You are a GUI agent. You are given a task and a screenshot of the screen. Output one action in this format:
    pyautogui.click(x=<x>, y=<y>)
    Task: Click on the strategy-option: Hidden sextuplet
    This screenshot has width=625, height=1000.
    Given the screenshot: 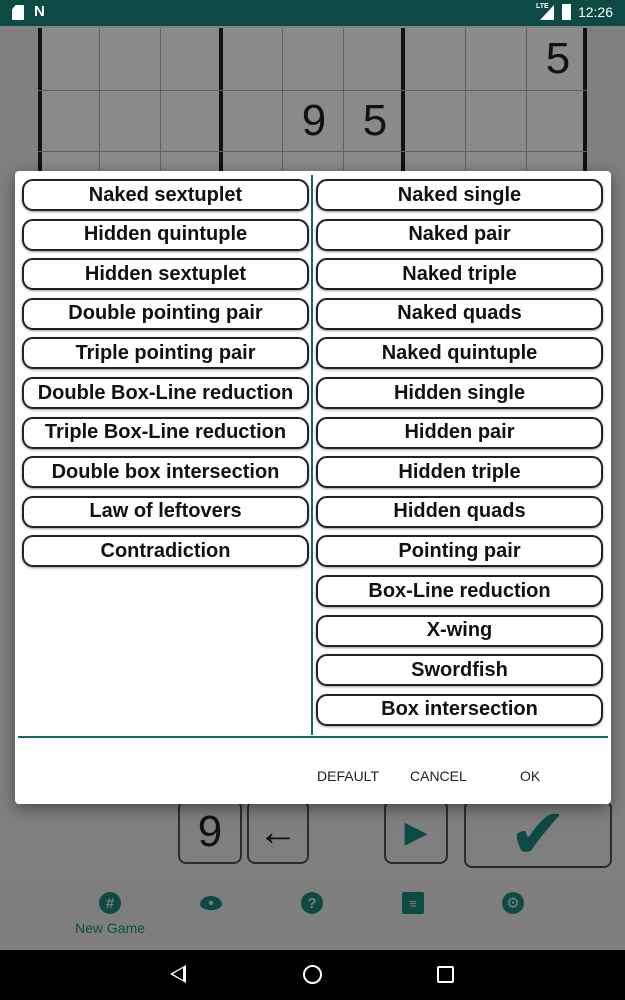 What is the action you would take?
    pyautogui.click(x=165, y=274)
    